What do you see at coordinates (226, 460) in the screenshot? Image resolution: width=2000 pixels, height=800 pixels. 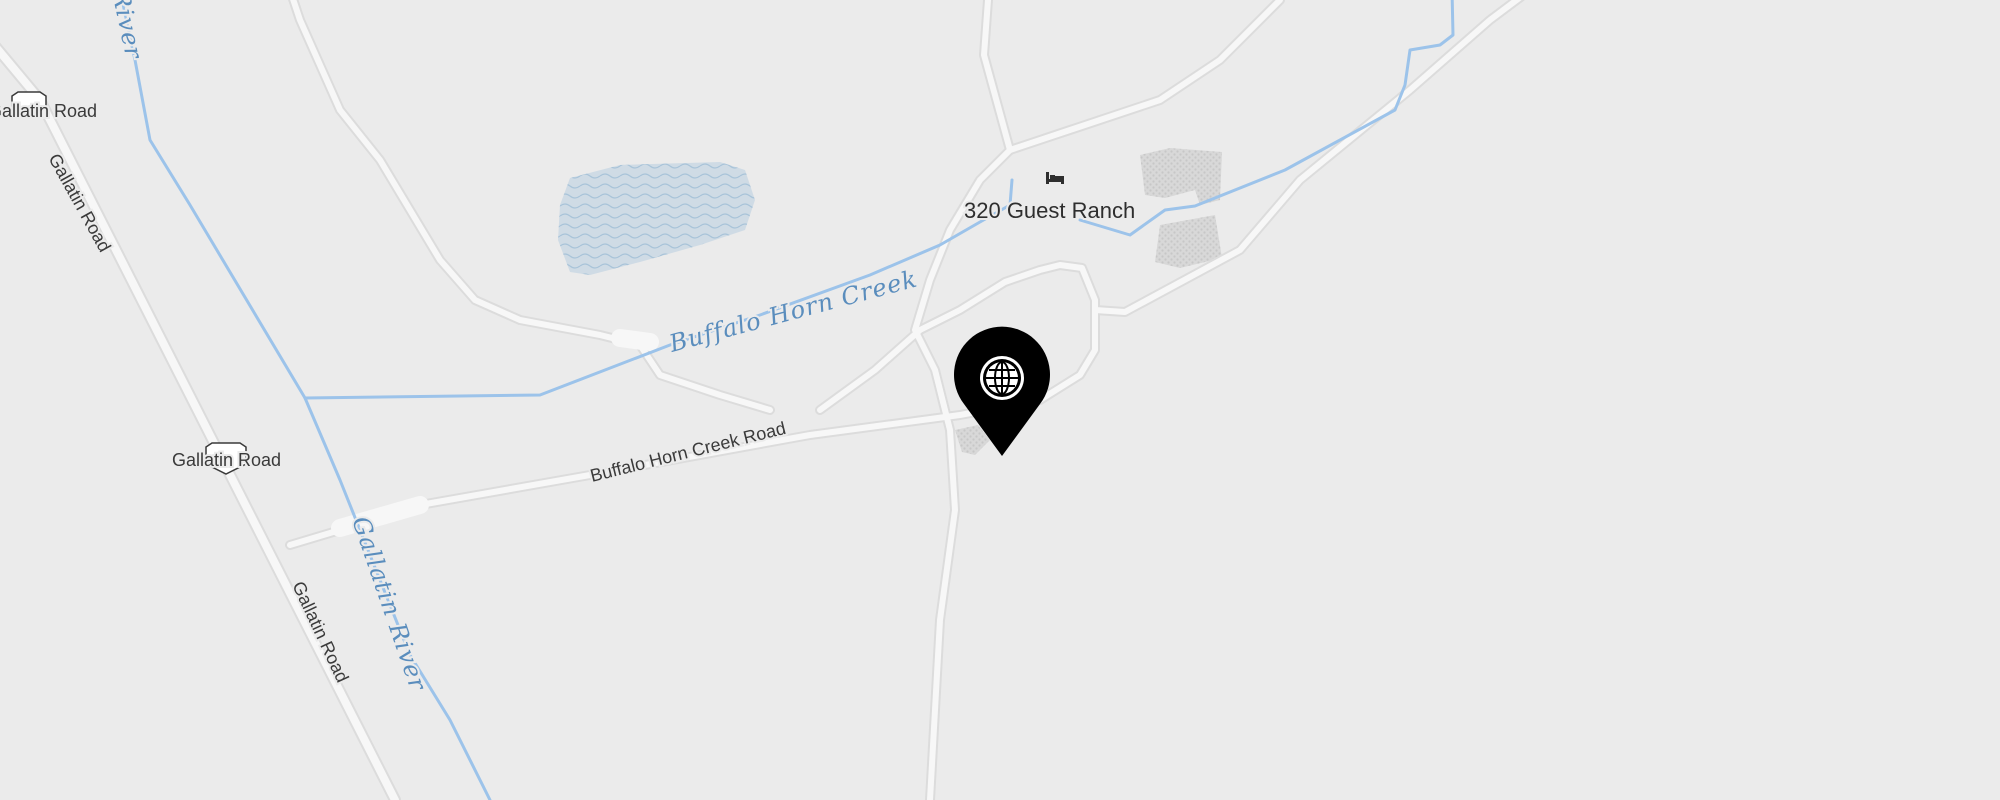 I see `gallatin-road-shield-label: Gallatin Road` at bounding box center [226, 460].